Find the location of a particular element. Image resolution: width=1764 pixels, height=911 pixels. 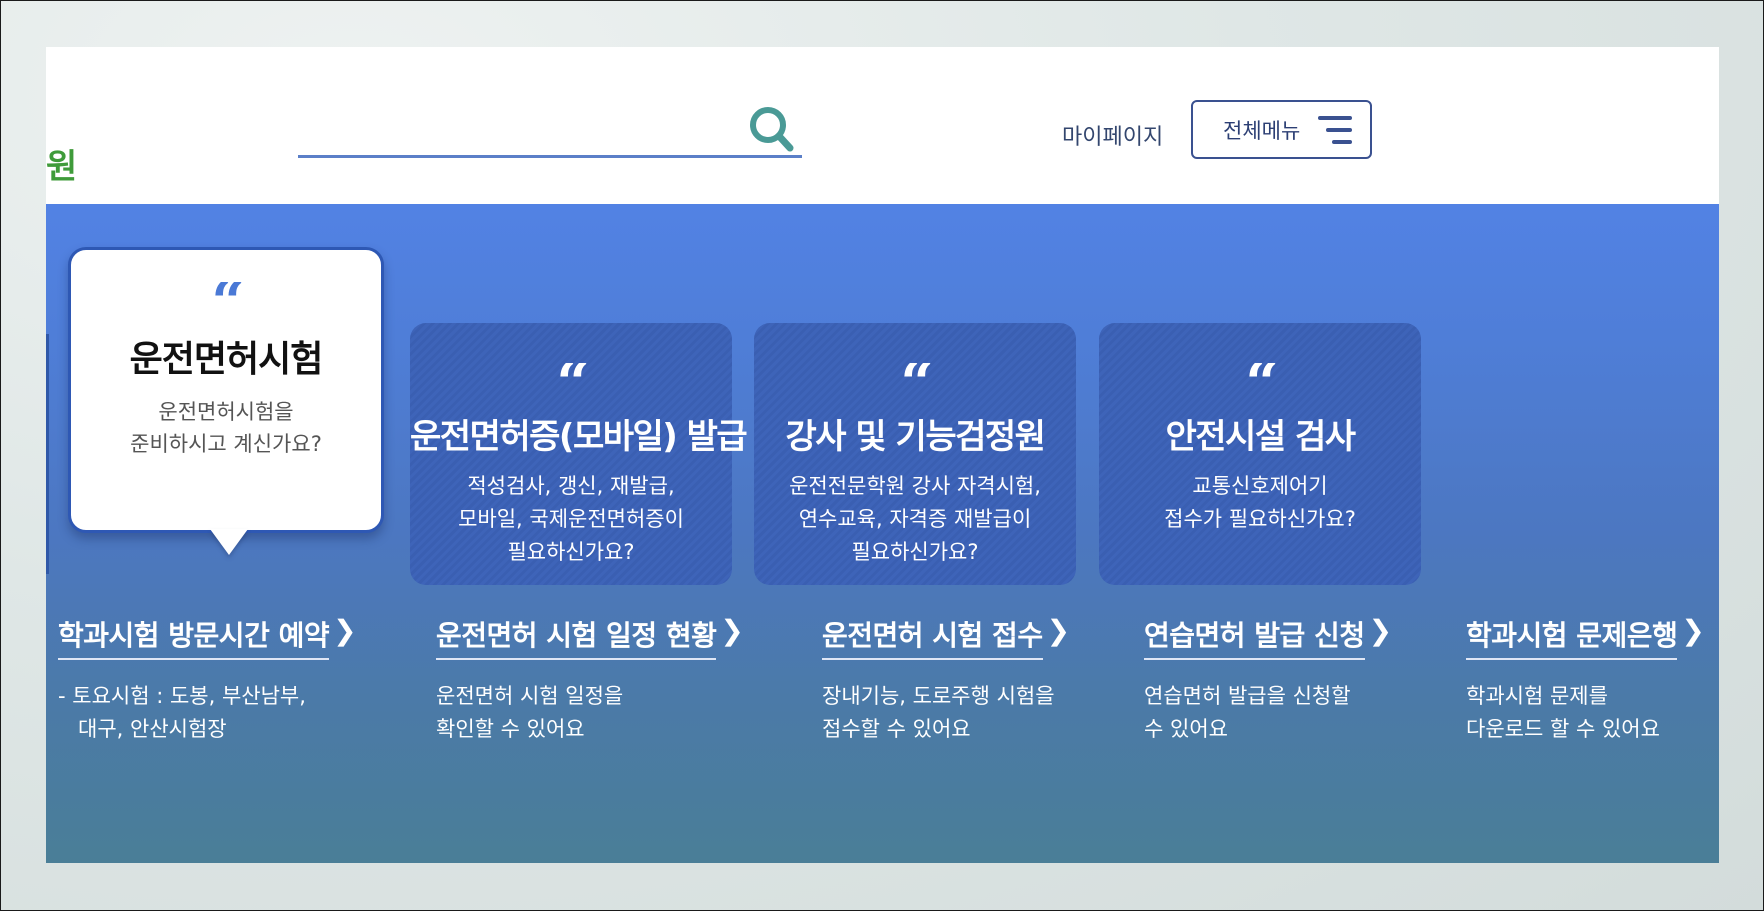

bubble-tail is located at coordinates (229, 542).